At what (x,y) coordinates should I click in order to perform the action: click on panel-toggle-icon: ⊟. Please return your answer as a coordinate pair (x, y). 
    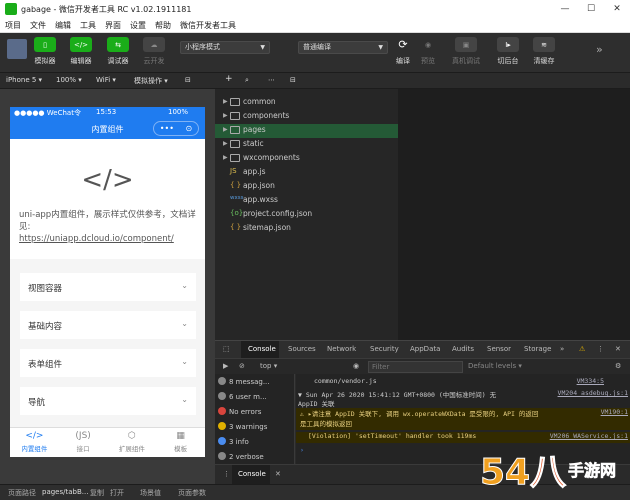
    Looking at the image, I should click on (188, 80).